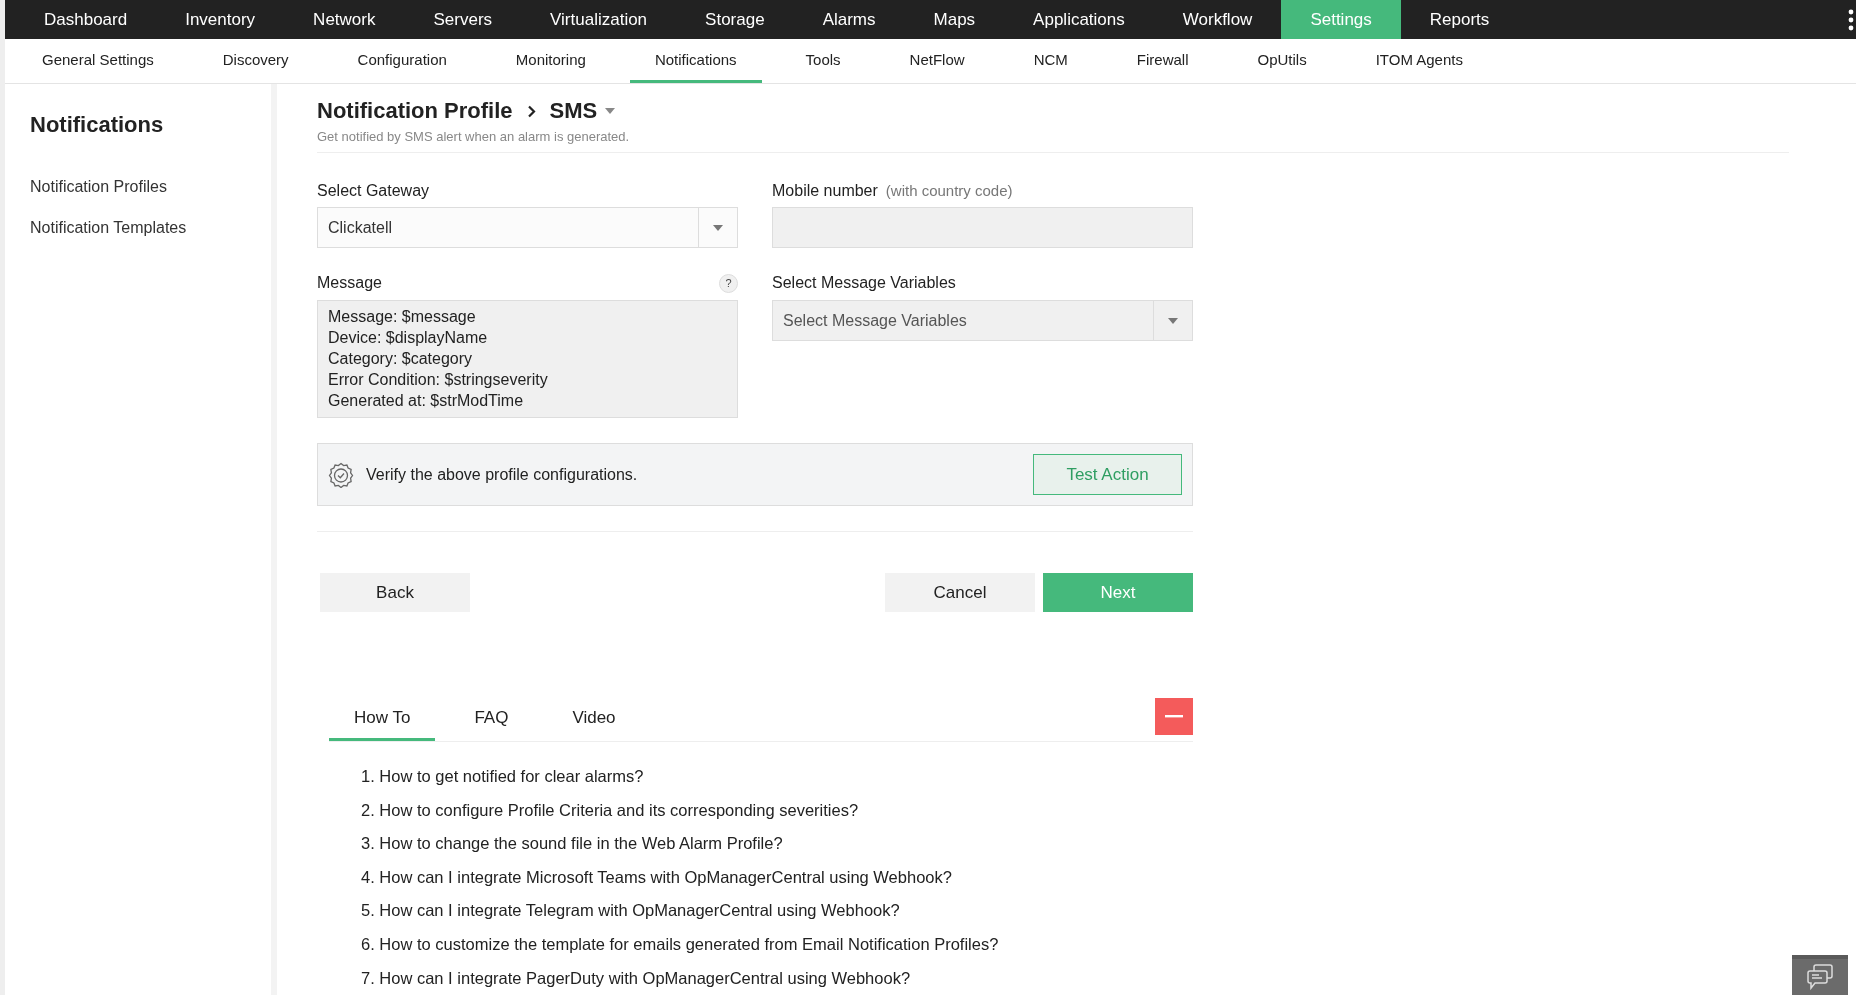 This screenshot has width=1856, height=995. What do you see at coordinates (1050, 61) in the screenshot?
I see `sub-nav-tab: NCM` at bounding box center [1050, 61].